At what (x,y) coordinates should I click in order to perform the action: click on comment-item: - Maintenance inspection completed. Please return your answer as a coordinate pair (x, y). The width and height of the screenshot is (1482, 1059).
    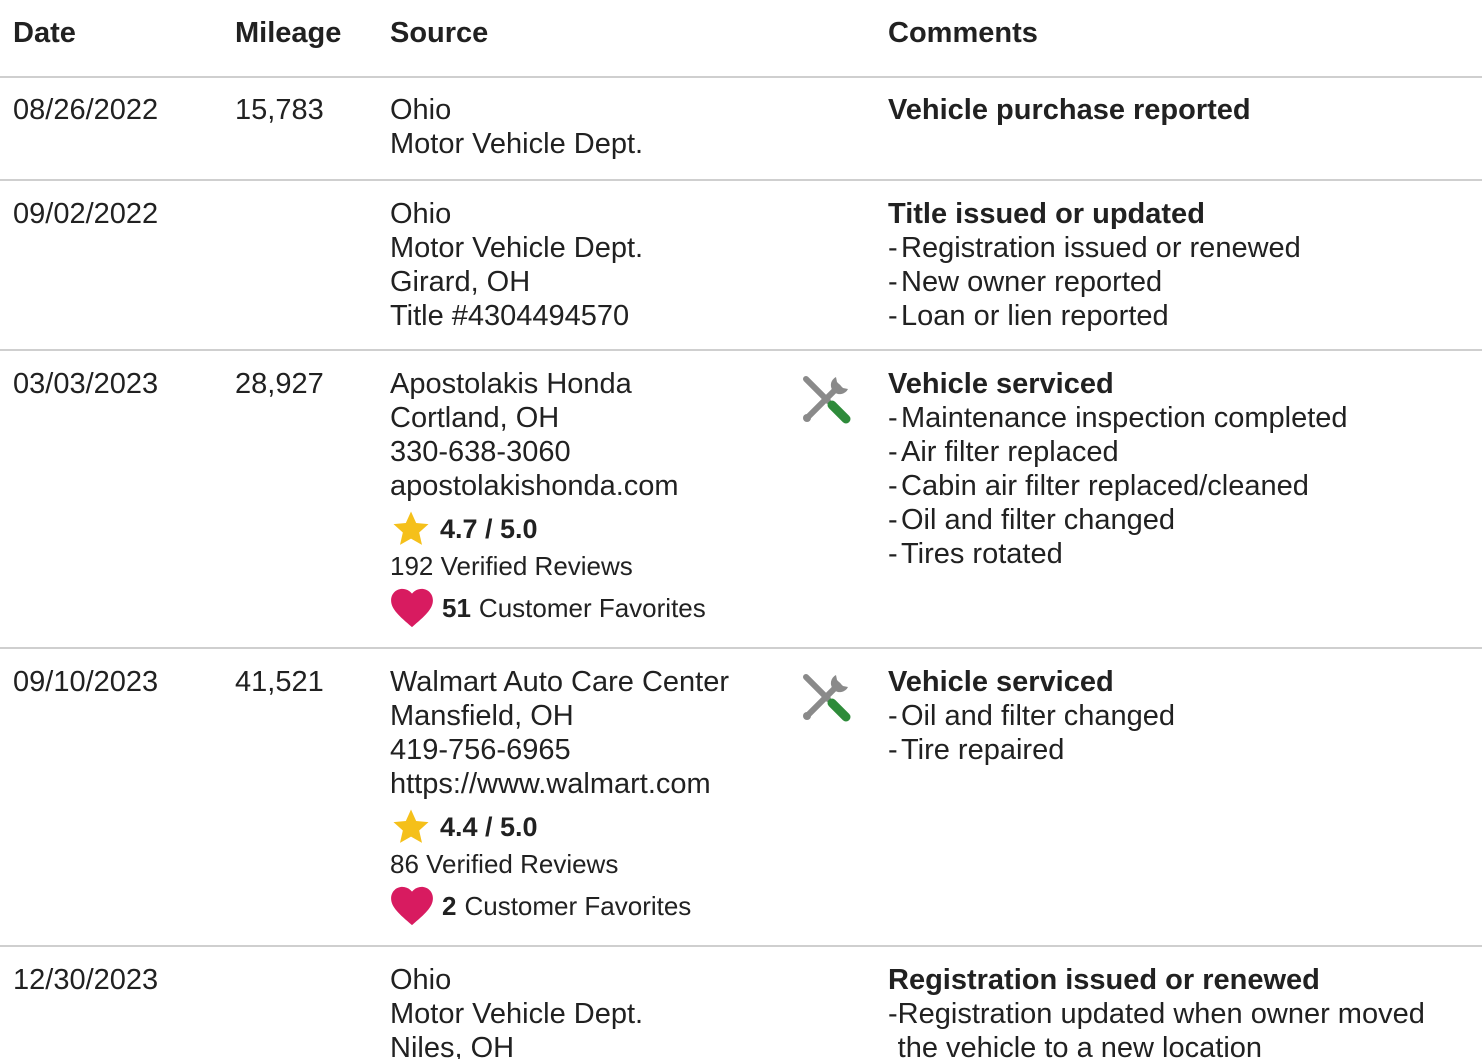
    Looking at the image, I should click on (1118, 418).